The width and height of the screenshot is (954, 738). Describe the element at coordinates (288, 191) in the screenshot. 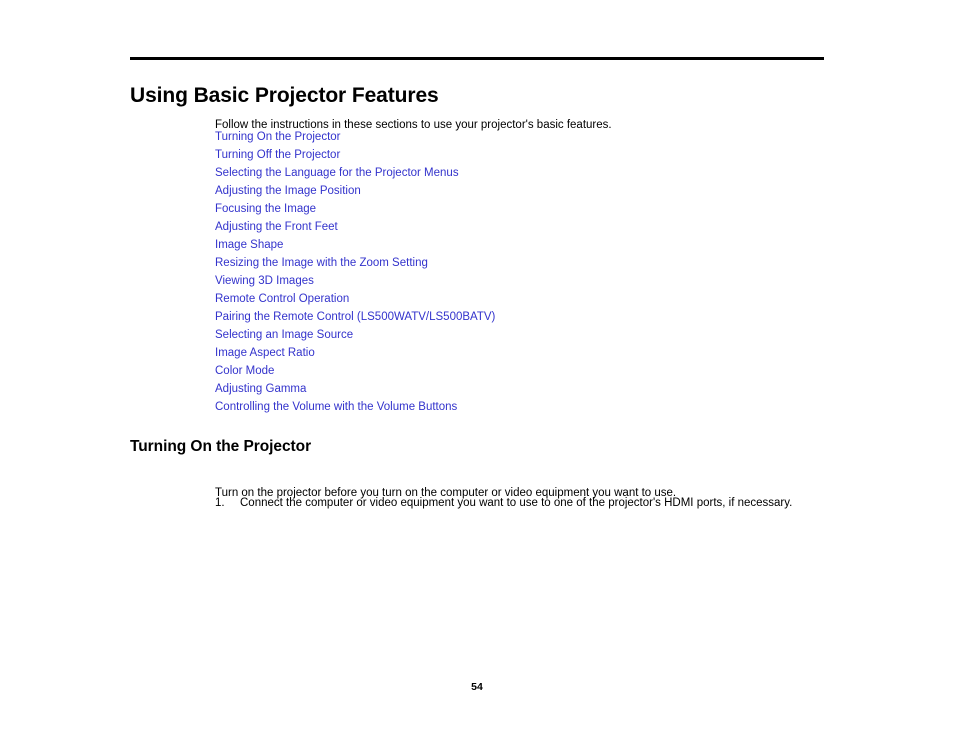

I see `link-adjusting-the-image-position: Adjusting the Image Position` at that location.